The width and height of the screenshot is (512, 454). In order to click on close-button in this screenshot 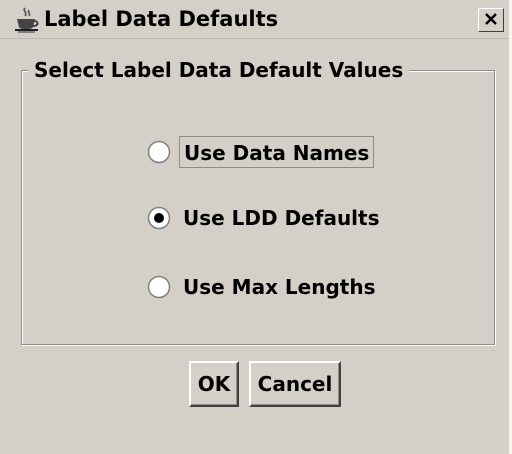, I will do `click(491, 20)`.